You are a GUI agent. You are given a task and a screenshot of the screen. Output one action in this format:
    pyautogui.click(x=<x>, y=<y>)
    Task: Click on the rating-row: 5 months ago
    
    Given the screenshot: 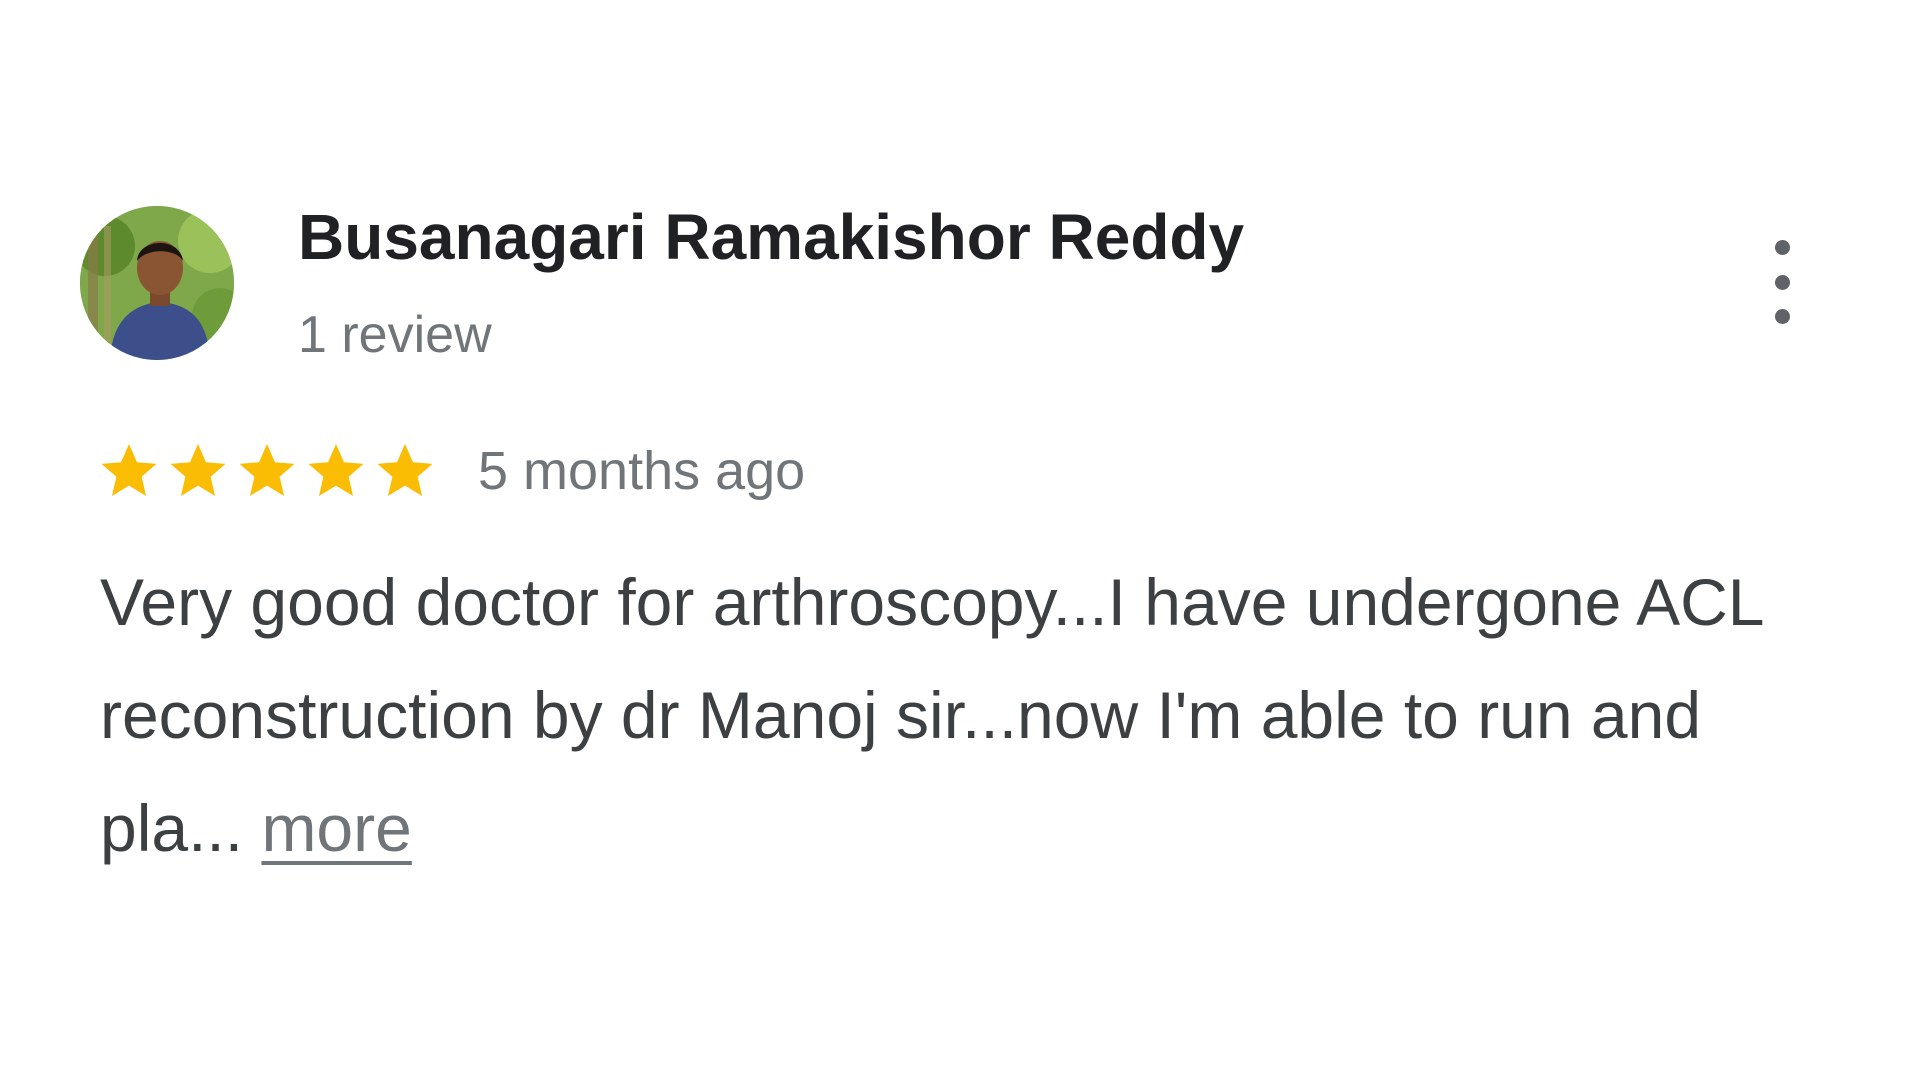 What is the action you would take?
    pyautogui.click(x=450, y=471)
    